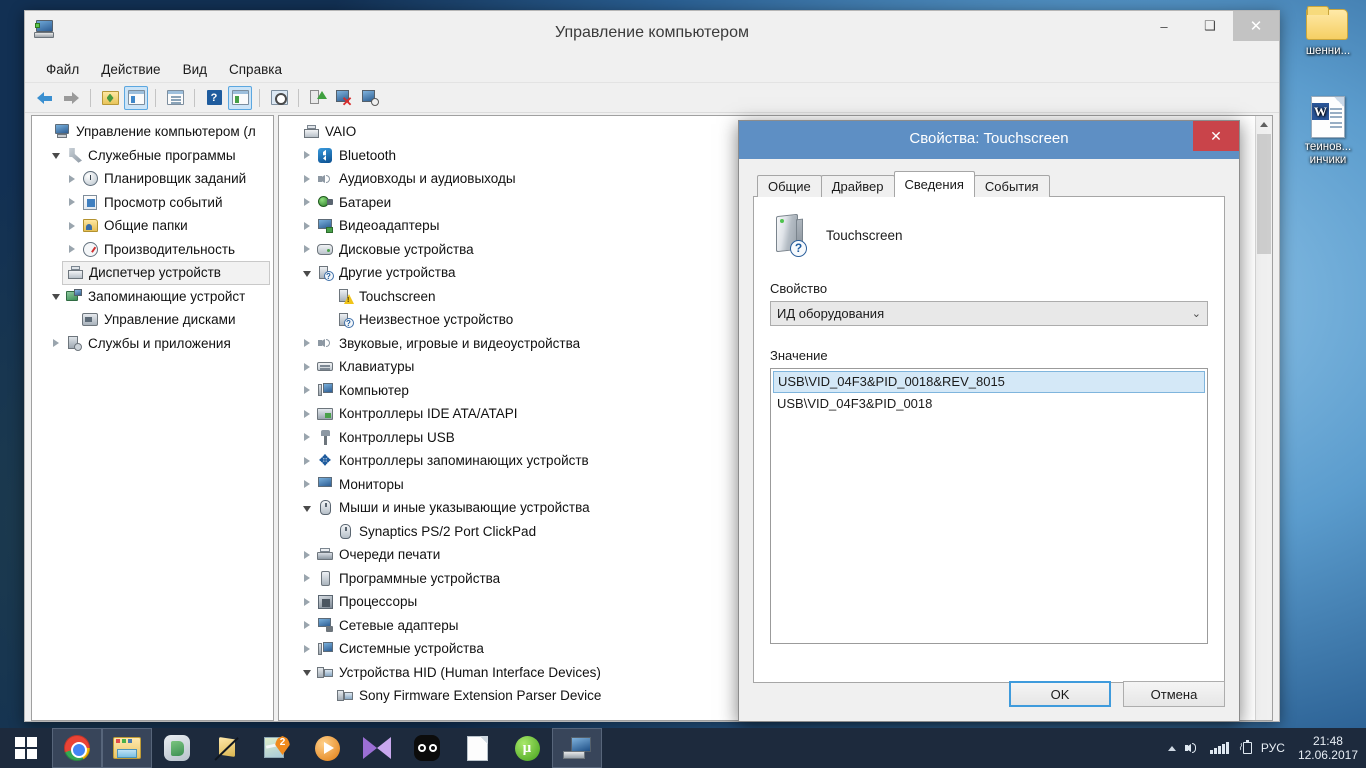 Image resolution: width=1366 pixels, height=768 pixels. Describe the element at coordinates (652, 70) in the screenshot. I see `menu-bar: Файл Действие Вид Справка` at that location.